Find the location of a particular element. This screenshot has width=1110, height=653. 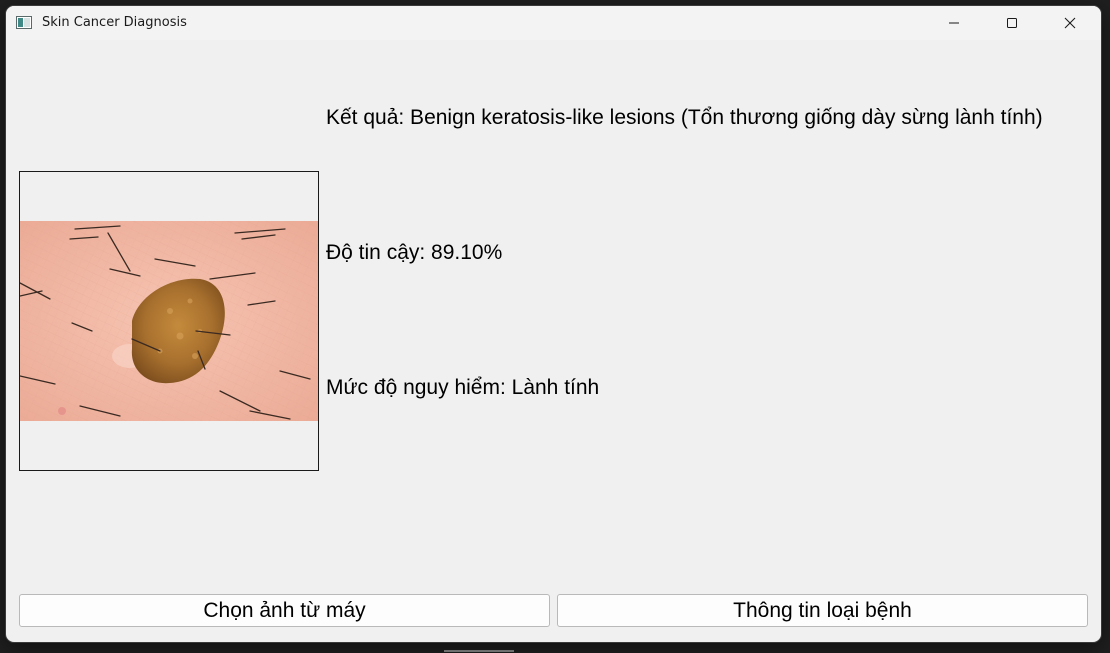

close-button is located at coordinates (1070, 23).